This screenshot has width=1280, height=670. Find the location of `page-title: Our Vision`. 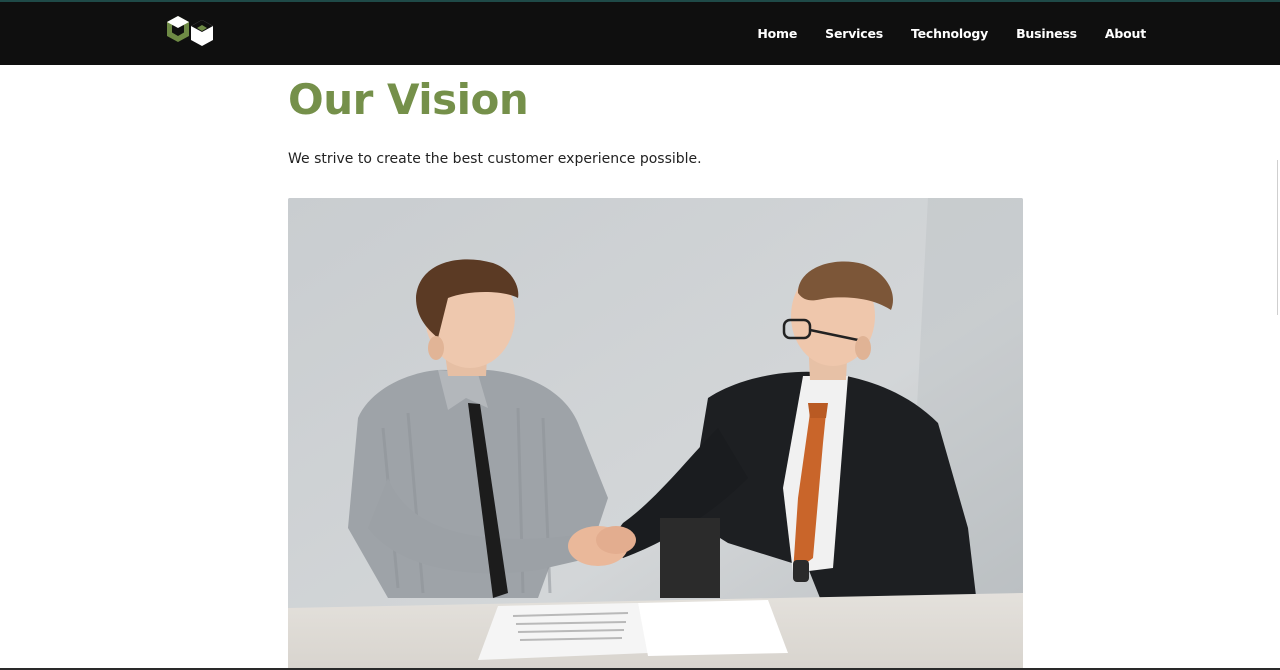

page-title: Our Vision is located at coordinates (408, 99).